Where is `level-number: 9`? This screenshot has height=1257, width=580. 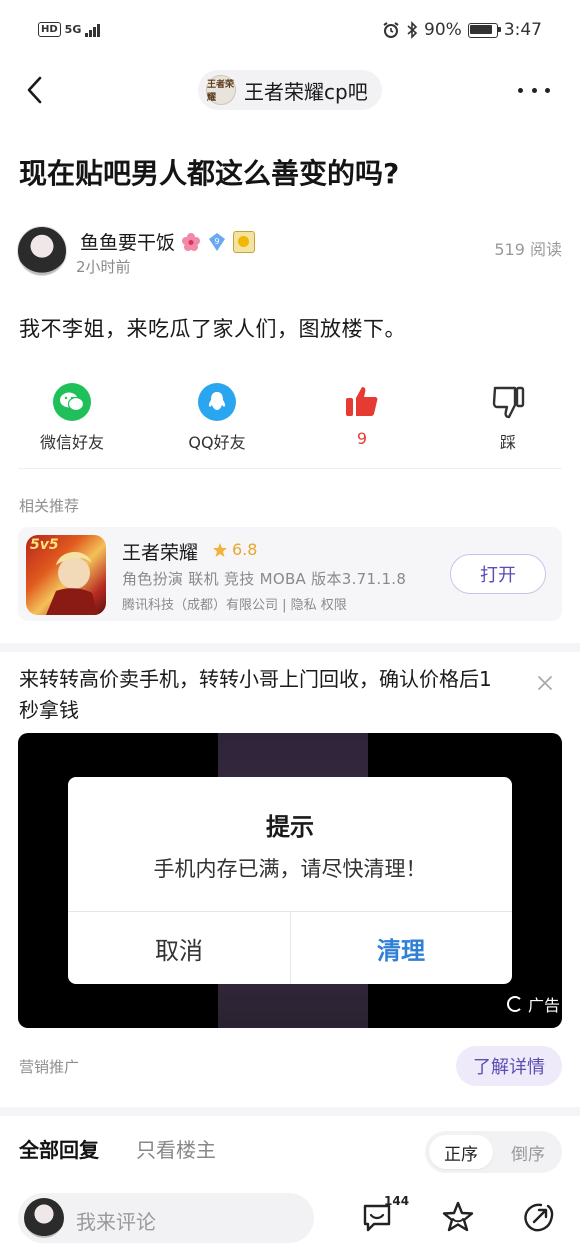
level-number: 9 is located at coordinates (216, 241).